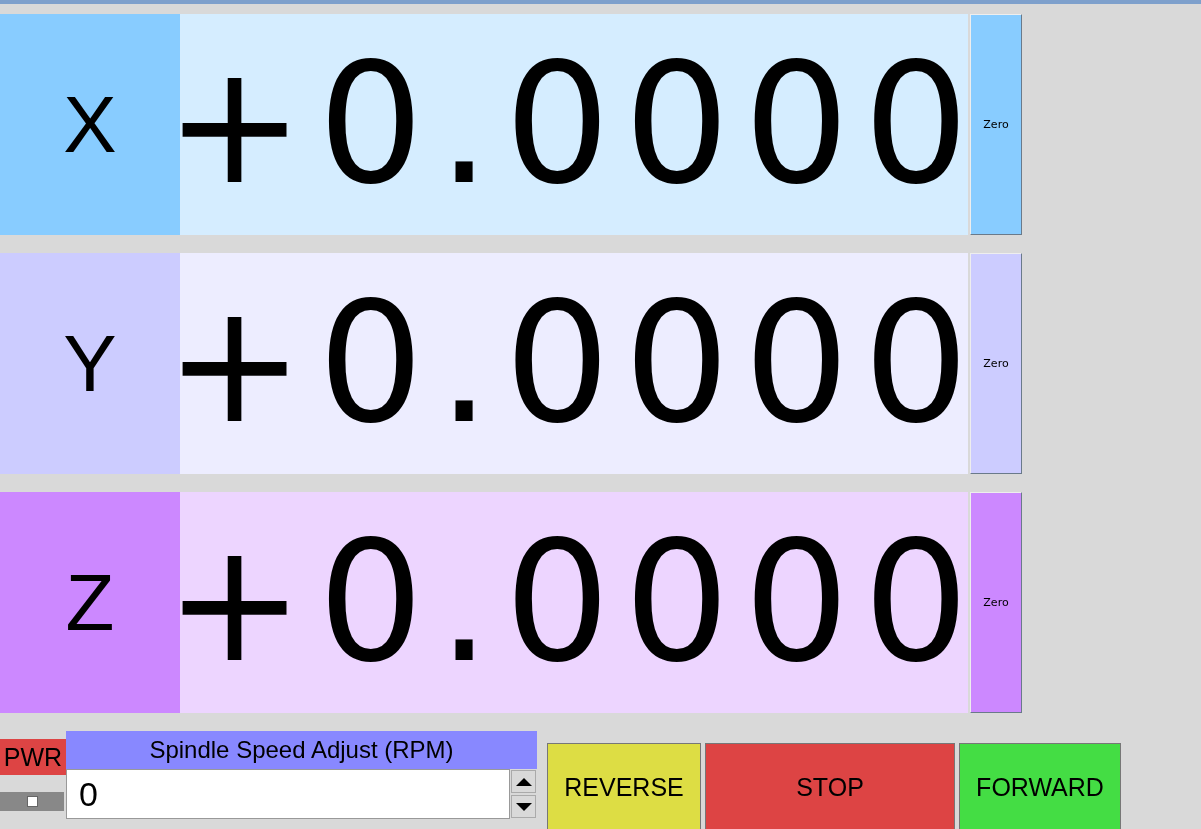 The width and height of the screenshot is (1201, 829). I want to click on spindle-title: Spindle Speed Adjust (RPM), so click(301, 750).